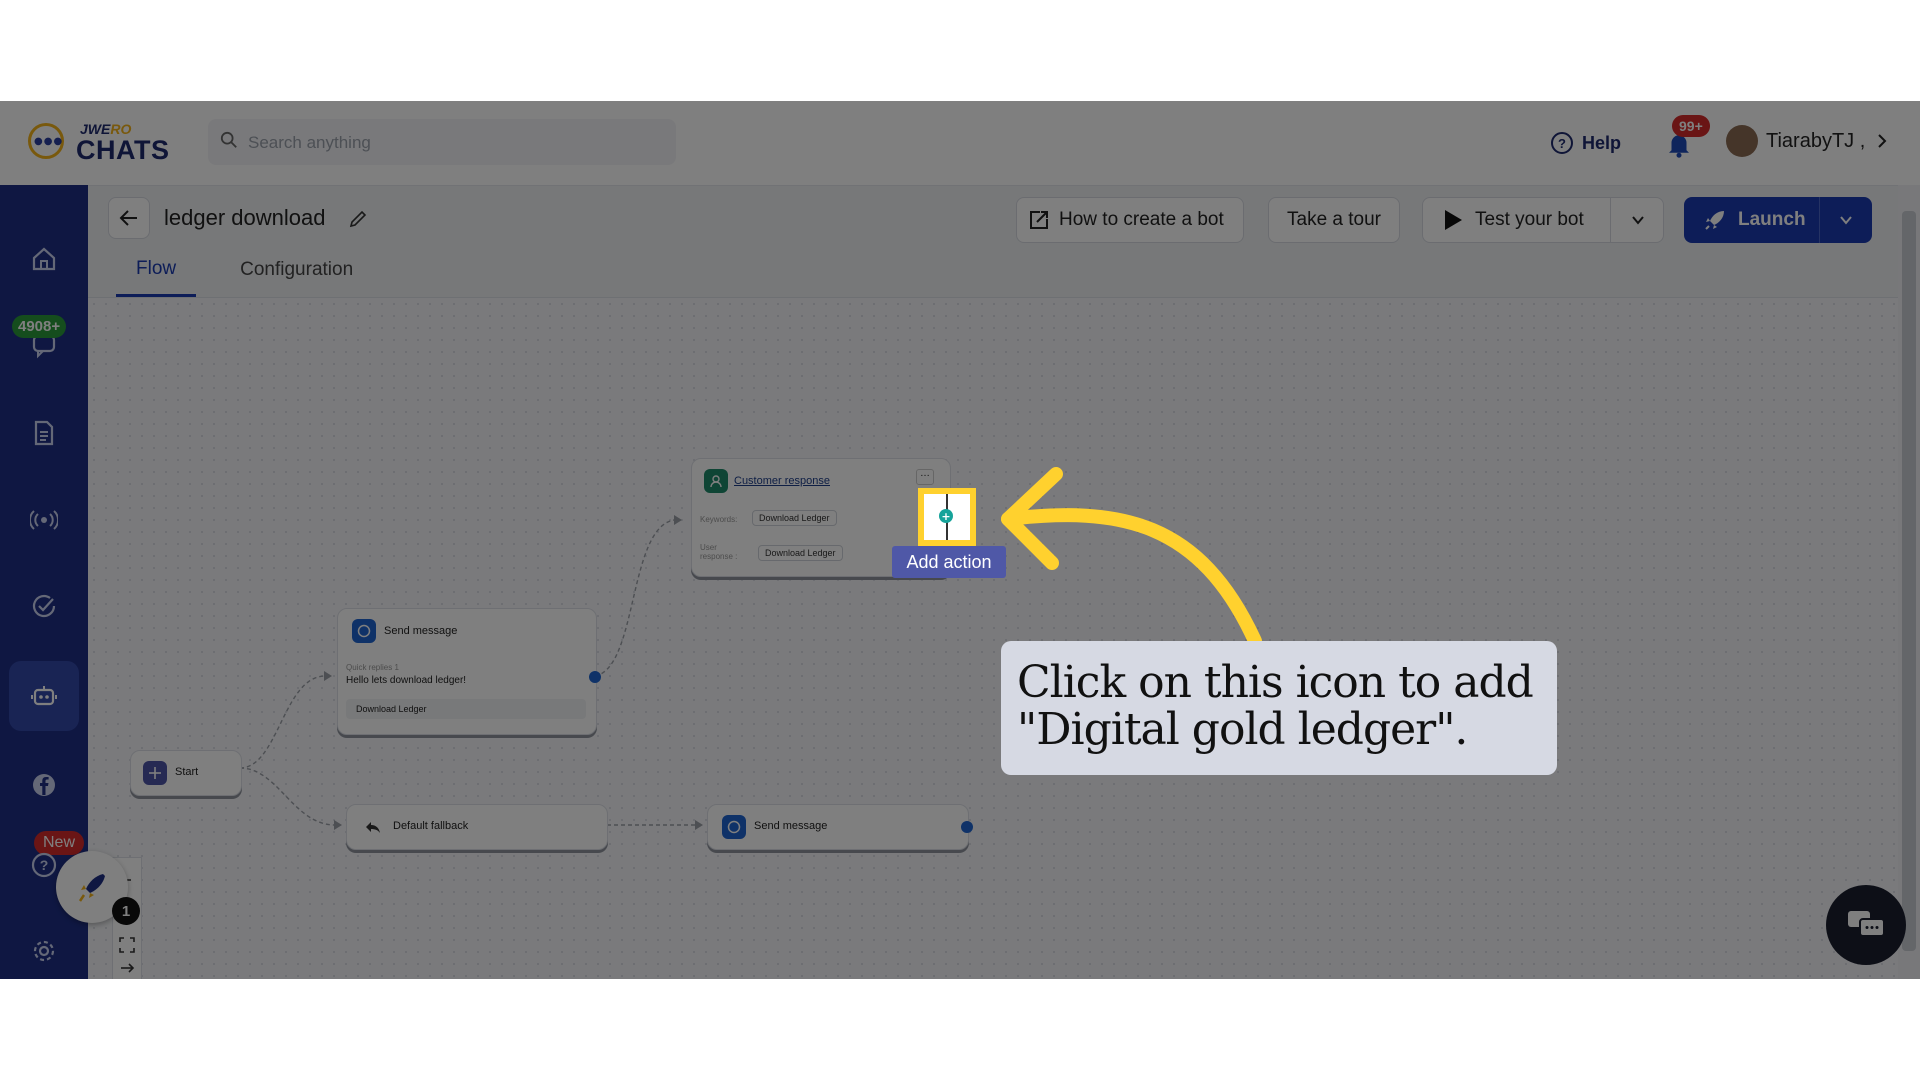 The height and width of the screenshot is (1080, 1920). I want to click on add-action-highlight: +, so click(947, 517).